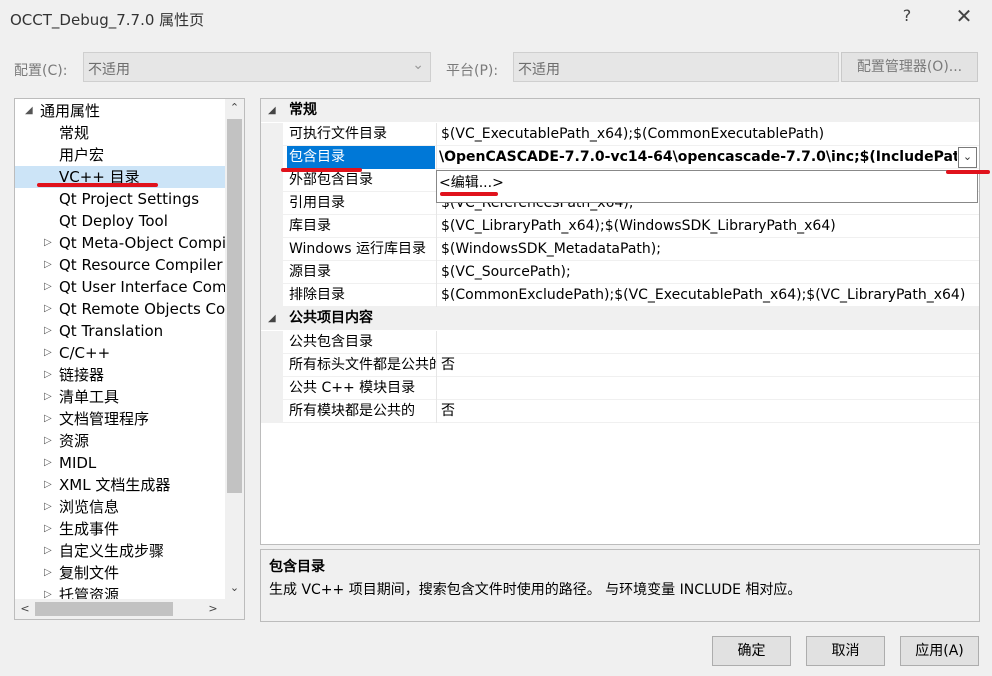 This screenshot has height=676, width=992. Describe the element at coordinates (78, 463) in the screenshot. I see `tree-item-label: MIDL` at that location.